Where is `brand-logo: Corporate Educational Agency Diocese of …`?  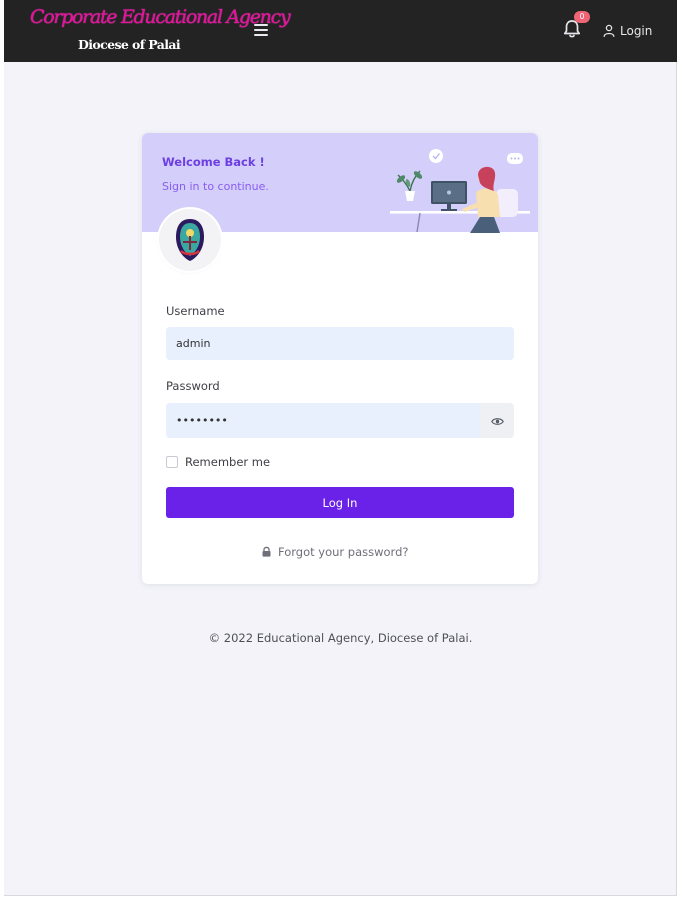
brand-logo: Corporate Educational Agency Diocese of … is located at coordinates (160, 31).